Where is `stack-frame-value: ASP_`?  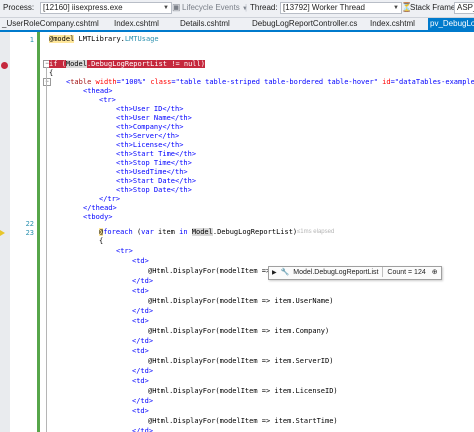
stack-frame-value: ASP_ is located at coordinates (465, 7).